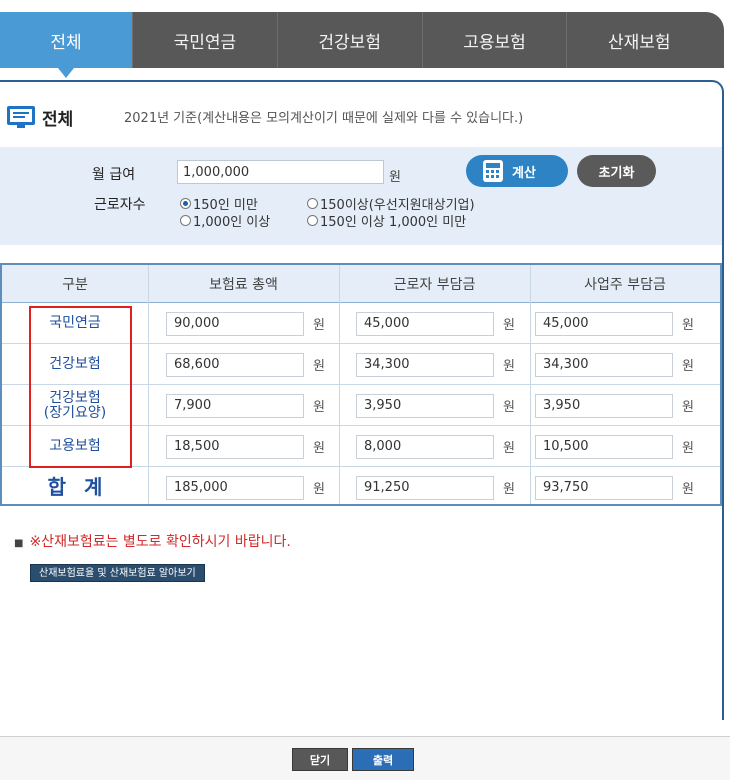 Image resolution: width=730 pixels, height=780 pixels. Describe the element at coordinates (604, 323) in the screenshot. I see `employer-contribution-field: 45,000` at that location.